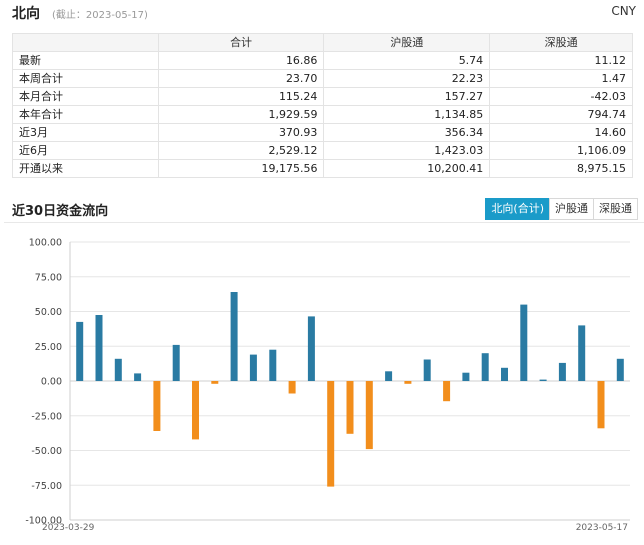 The image size is (644, 545). I want to click on currency-label: CNY, so click(623, 11).